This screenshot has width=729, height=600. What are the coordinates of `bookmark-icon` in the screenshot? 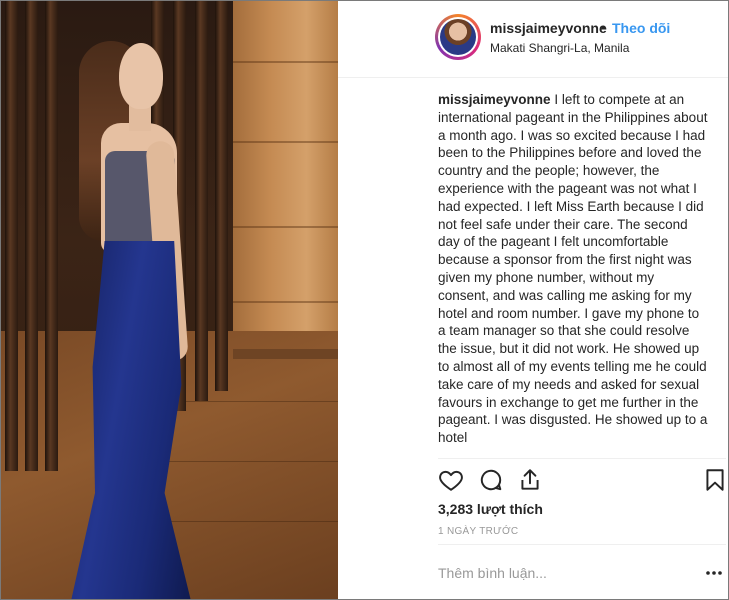 It's located at (715, 480).